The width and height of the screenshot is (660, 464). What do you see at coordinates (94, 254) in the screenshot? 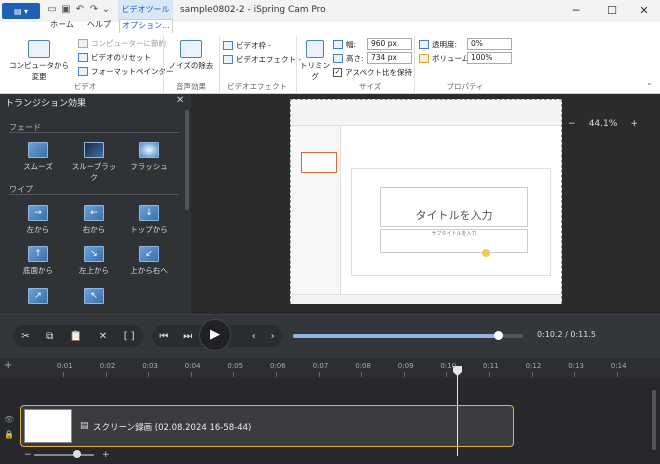
I see `arrow-down-right-icon: ↘` at bounding box center [94, 254].